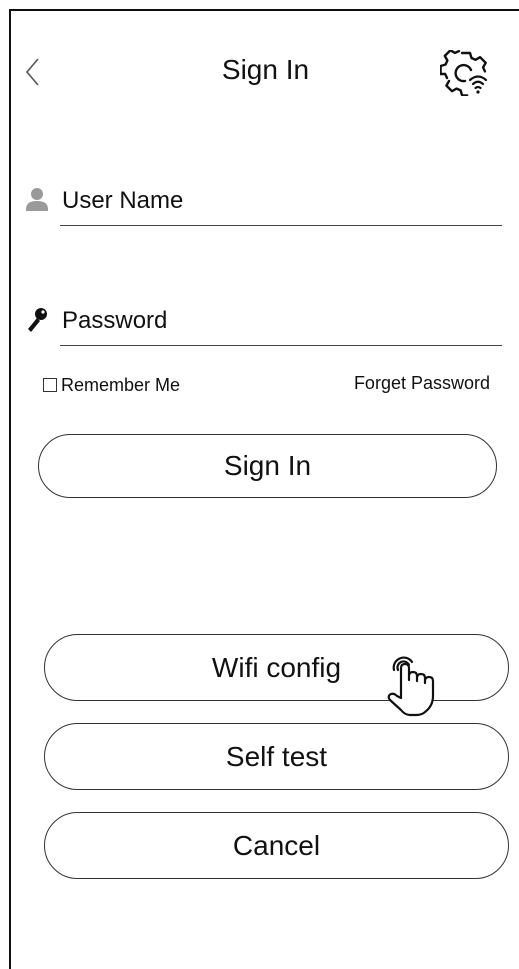 This screenshot has height=969, width=519. Describe the element at coordinates (422, 383) in the screenshot. I see `forget-password-link: Forget Password` at that location.